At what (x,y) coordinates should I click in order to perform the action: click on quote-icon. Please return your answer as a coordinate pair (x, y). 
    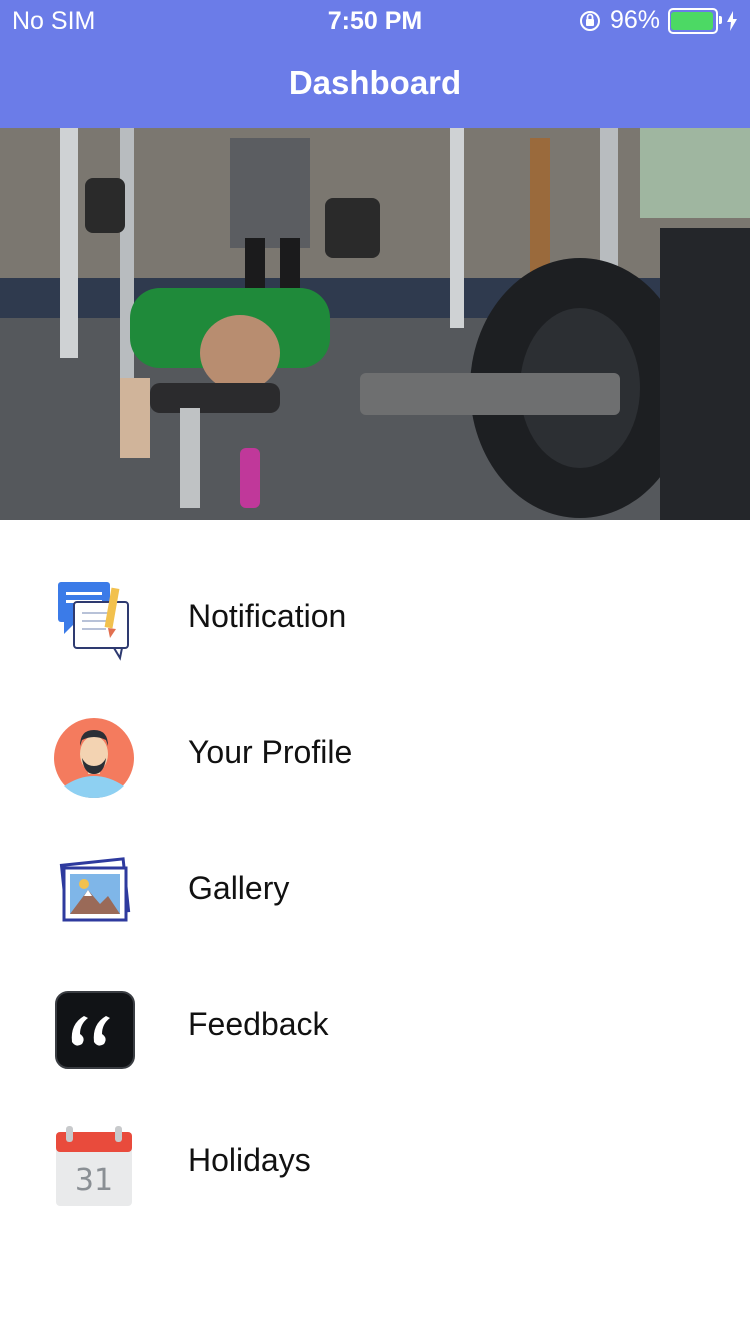
    Looking at the image, I should click on (95, 1030).